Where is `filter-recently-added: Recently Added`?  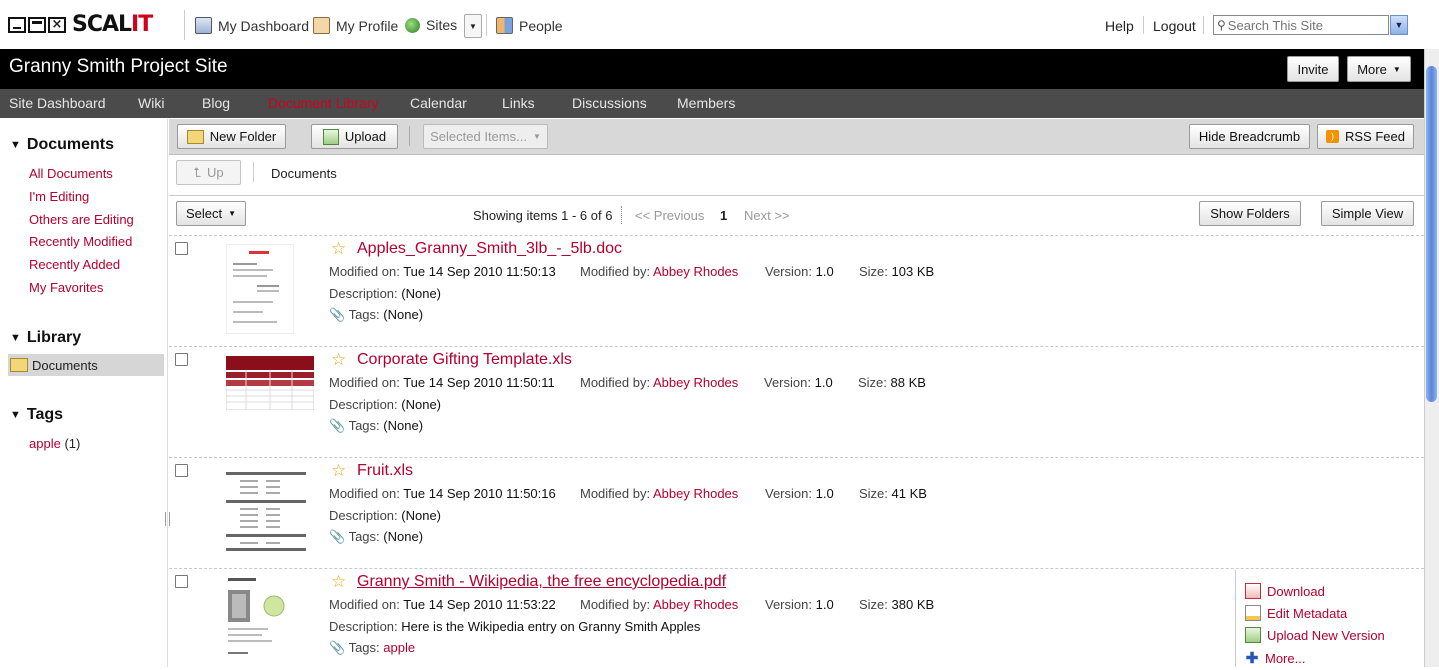
filter-recently-added: Recently Added is located at coordinates (74, 264).